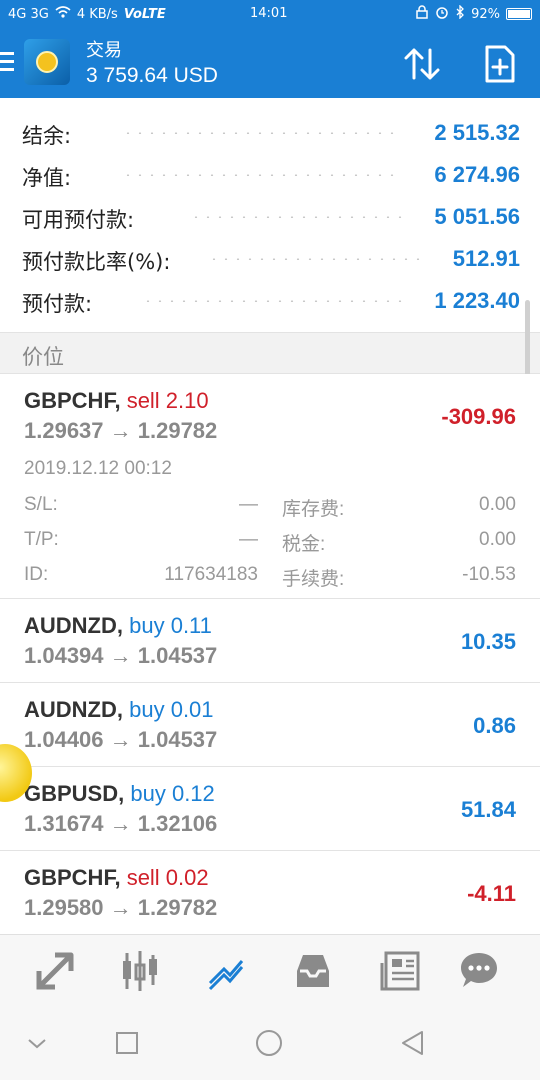  I want to click on candlestick-chart-icon, so click(140, 971).